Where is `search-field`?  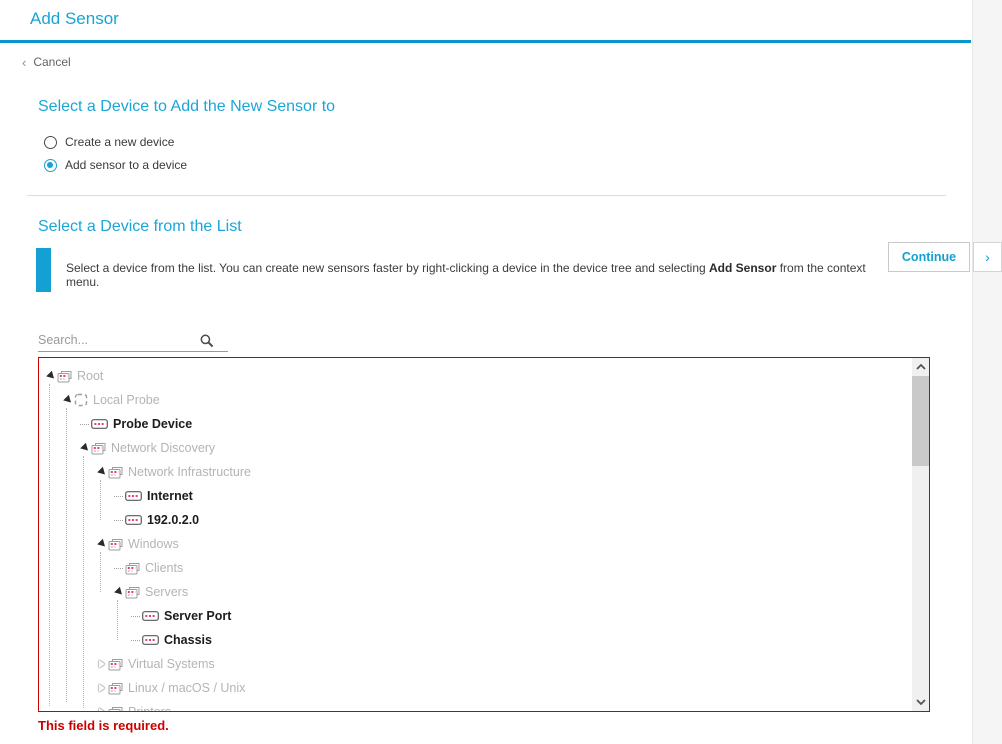
search-field is located at coordinates (133, 341).